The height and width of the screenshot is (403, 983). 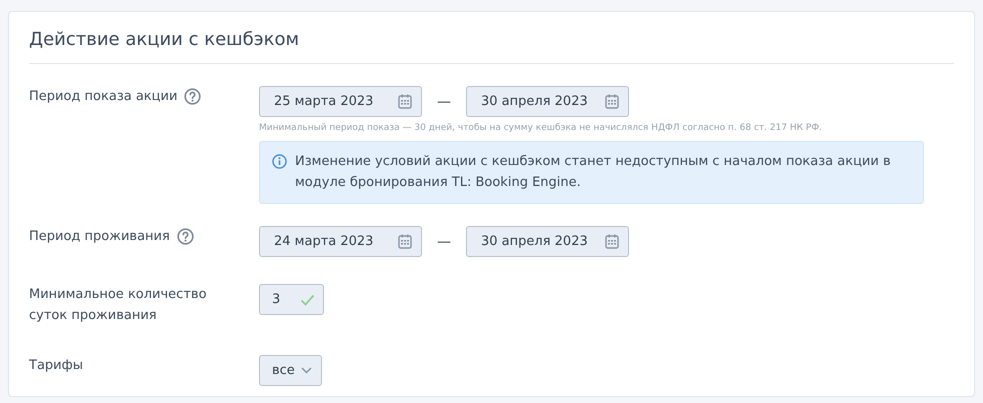 What do you see at coordinates (491, 38) in the screenshot?
I see `section-title: Действие акции с кешбэком` at bounding box center [491, 38].